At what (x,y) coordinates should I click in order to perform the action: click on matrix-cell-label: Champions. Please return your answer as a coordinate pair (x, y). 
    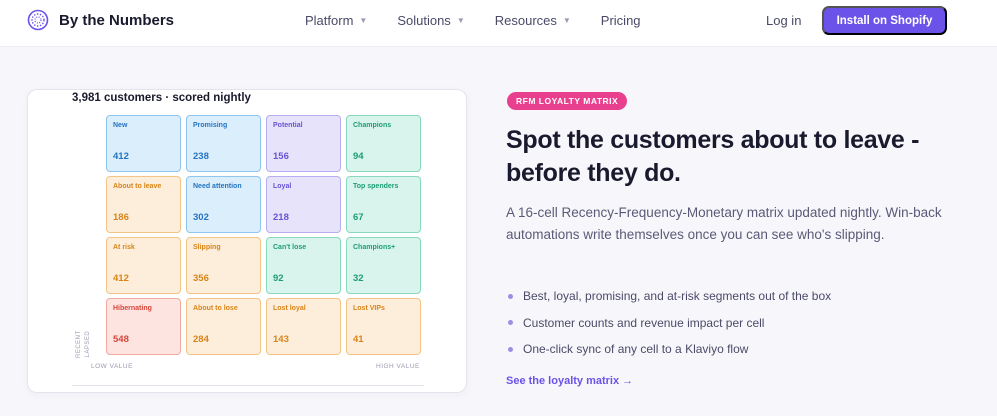
    Looking at the image, I should click on (372, 125).